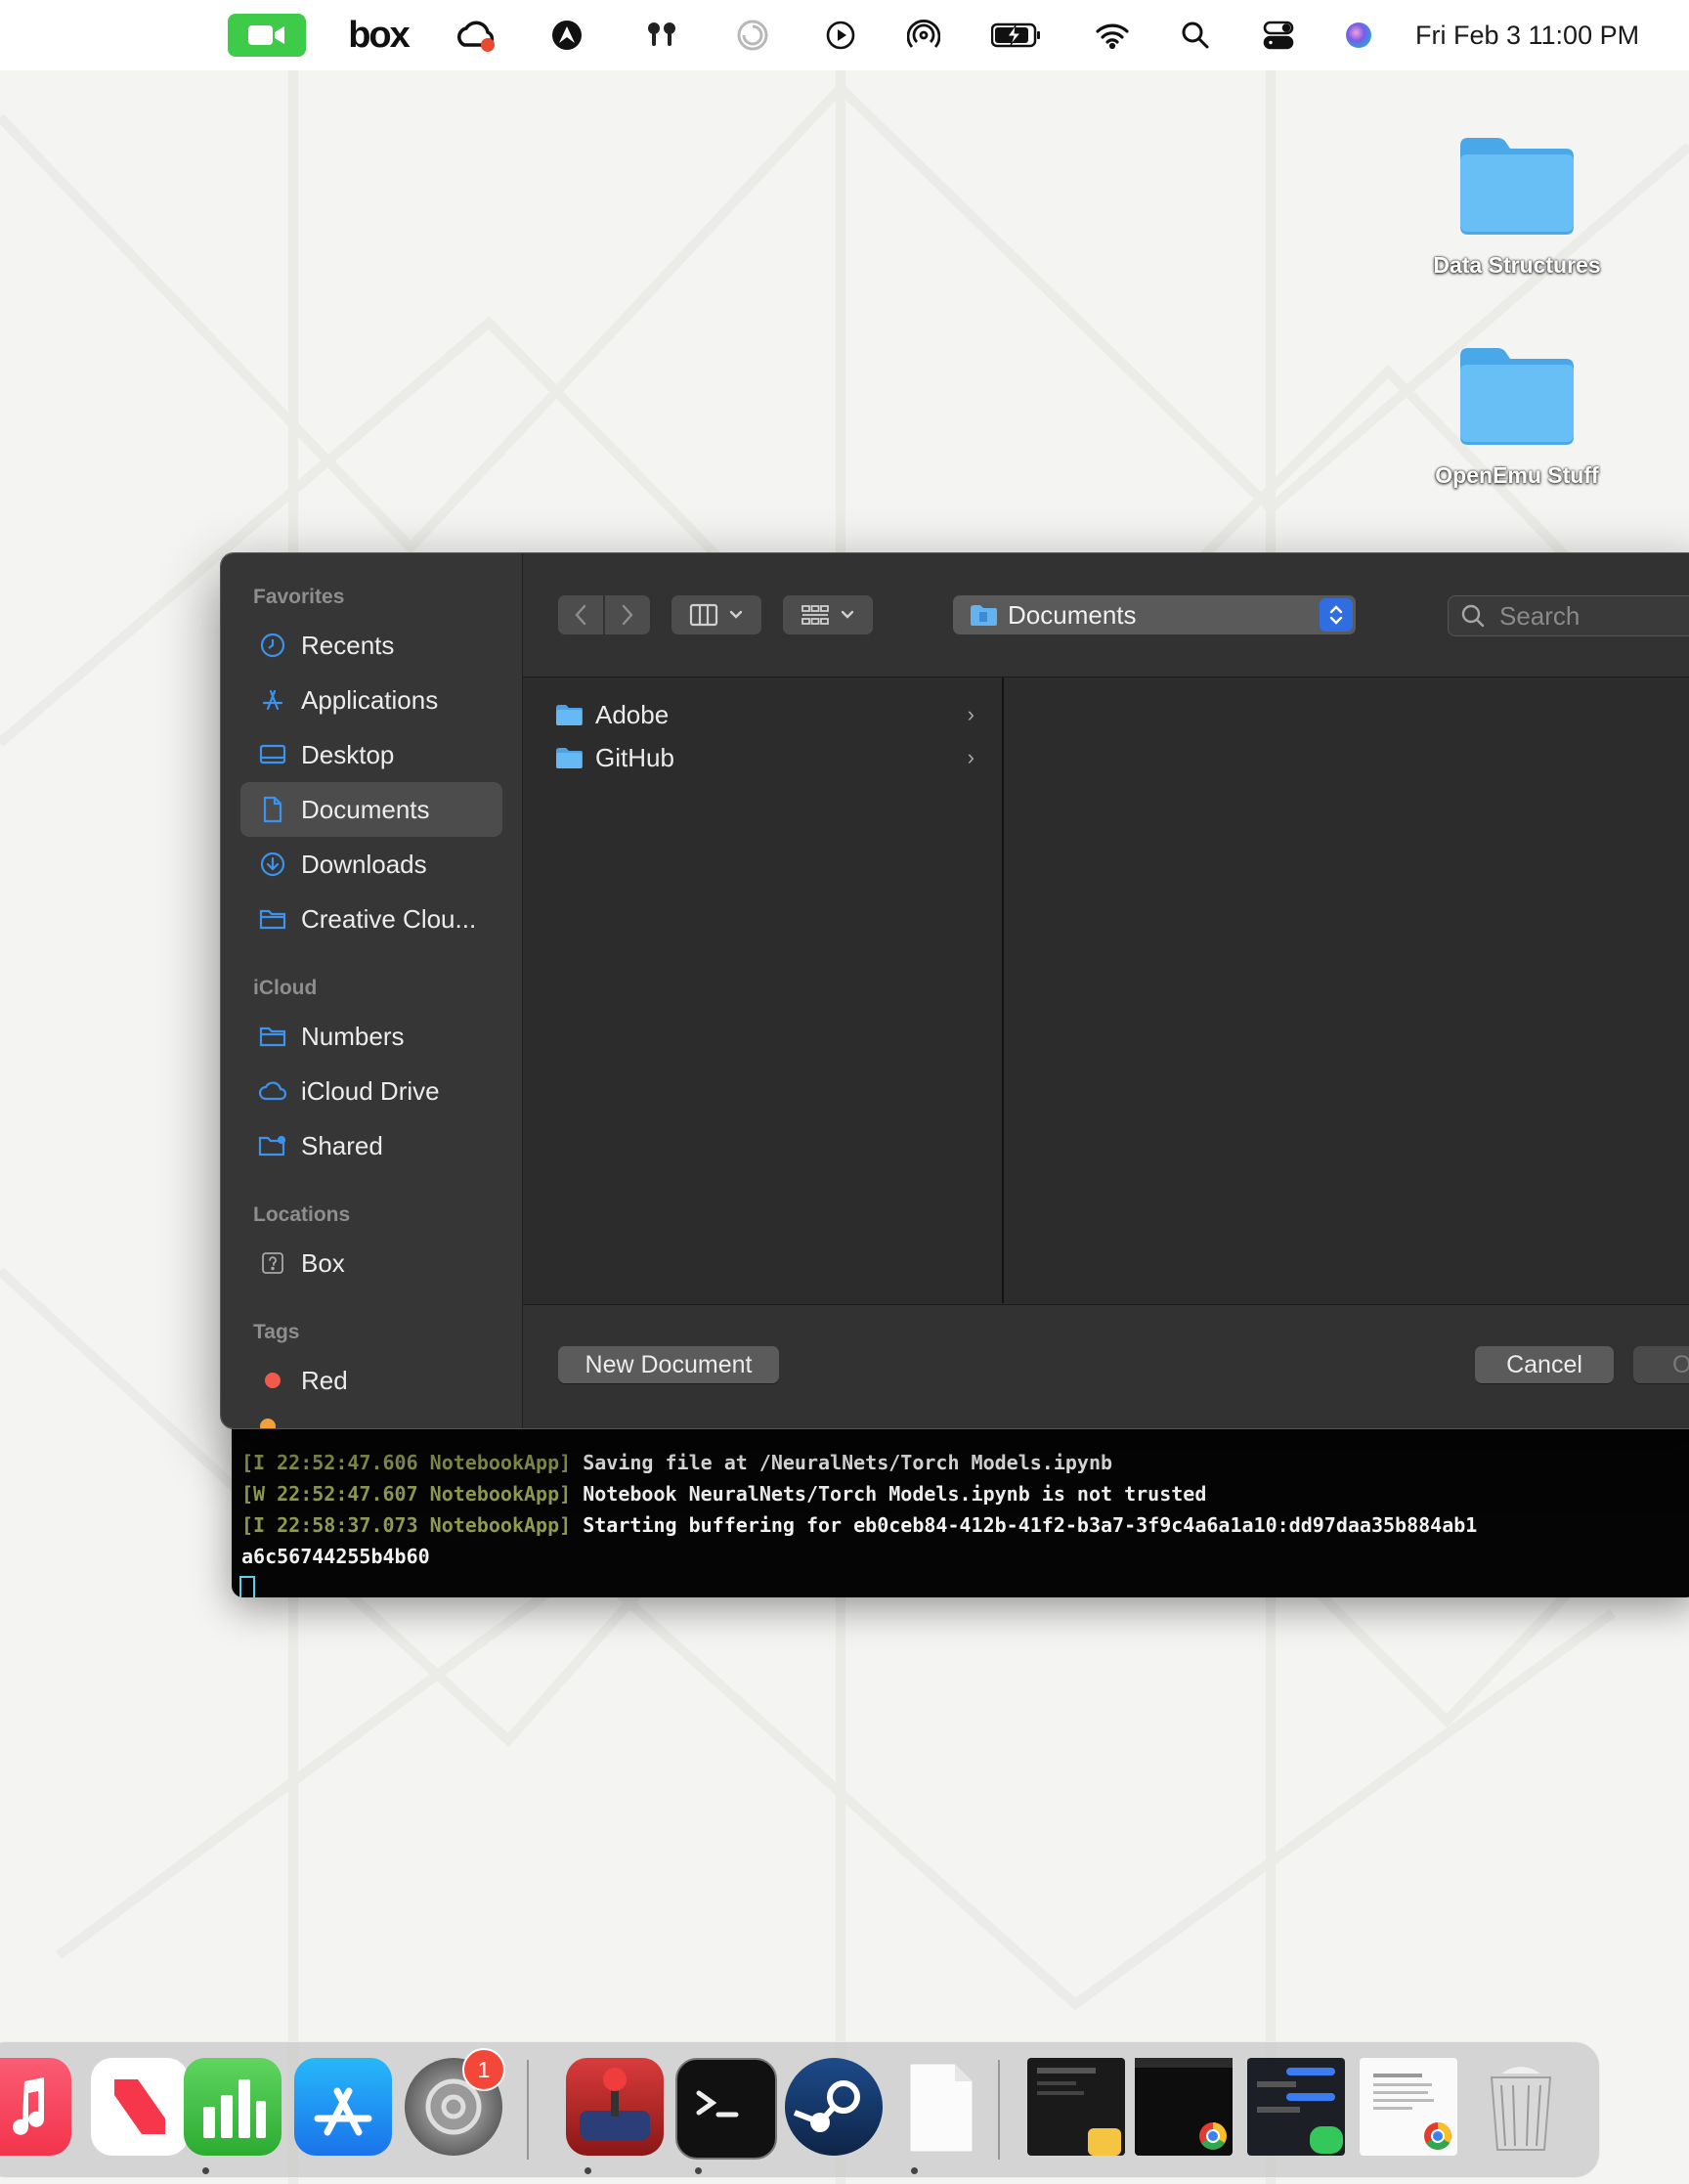 This screenshot has width=1689, height=2184. I want to click on new-document-button: New Document, so click(668, 1364).